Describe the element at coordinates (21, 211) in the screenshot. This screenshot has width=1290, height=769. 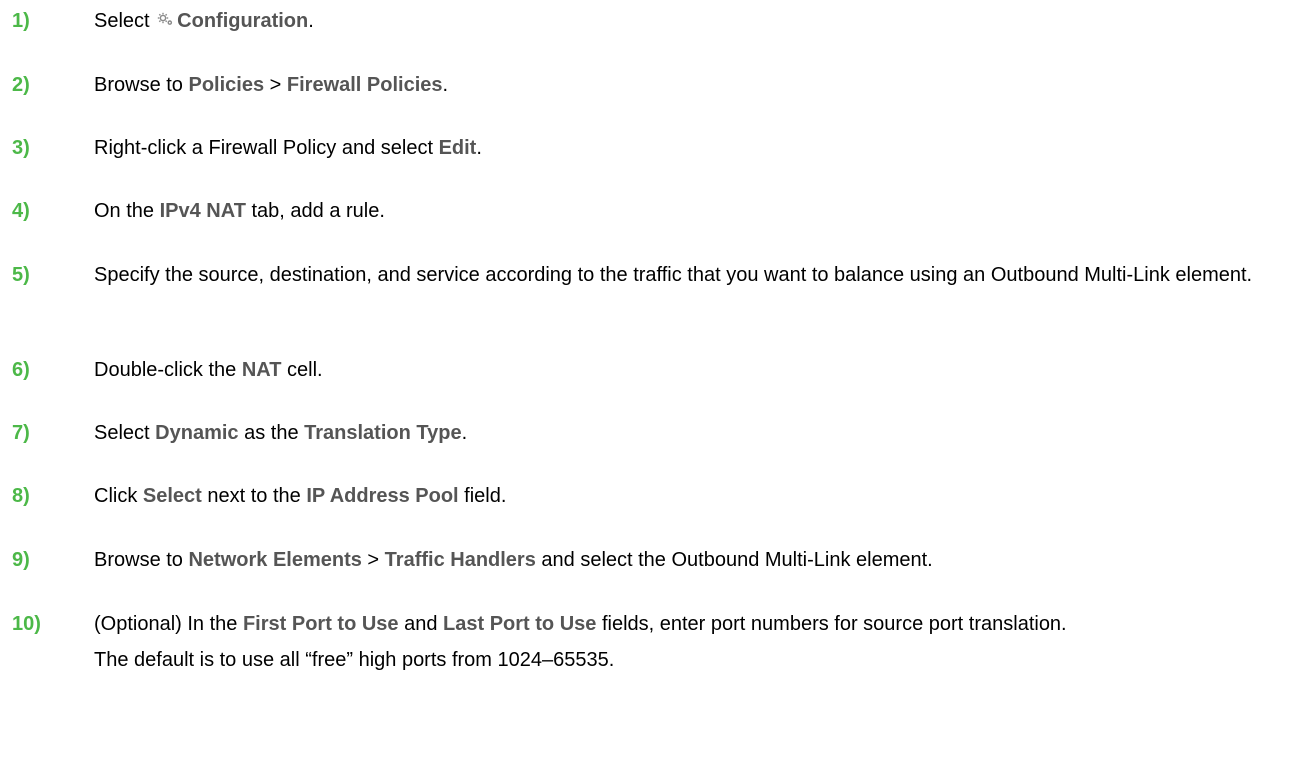
I see `step-number: 4)` at that location.